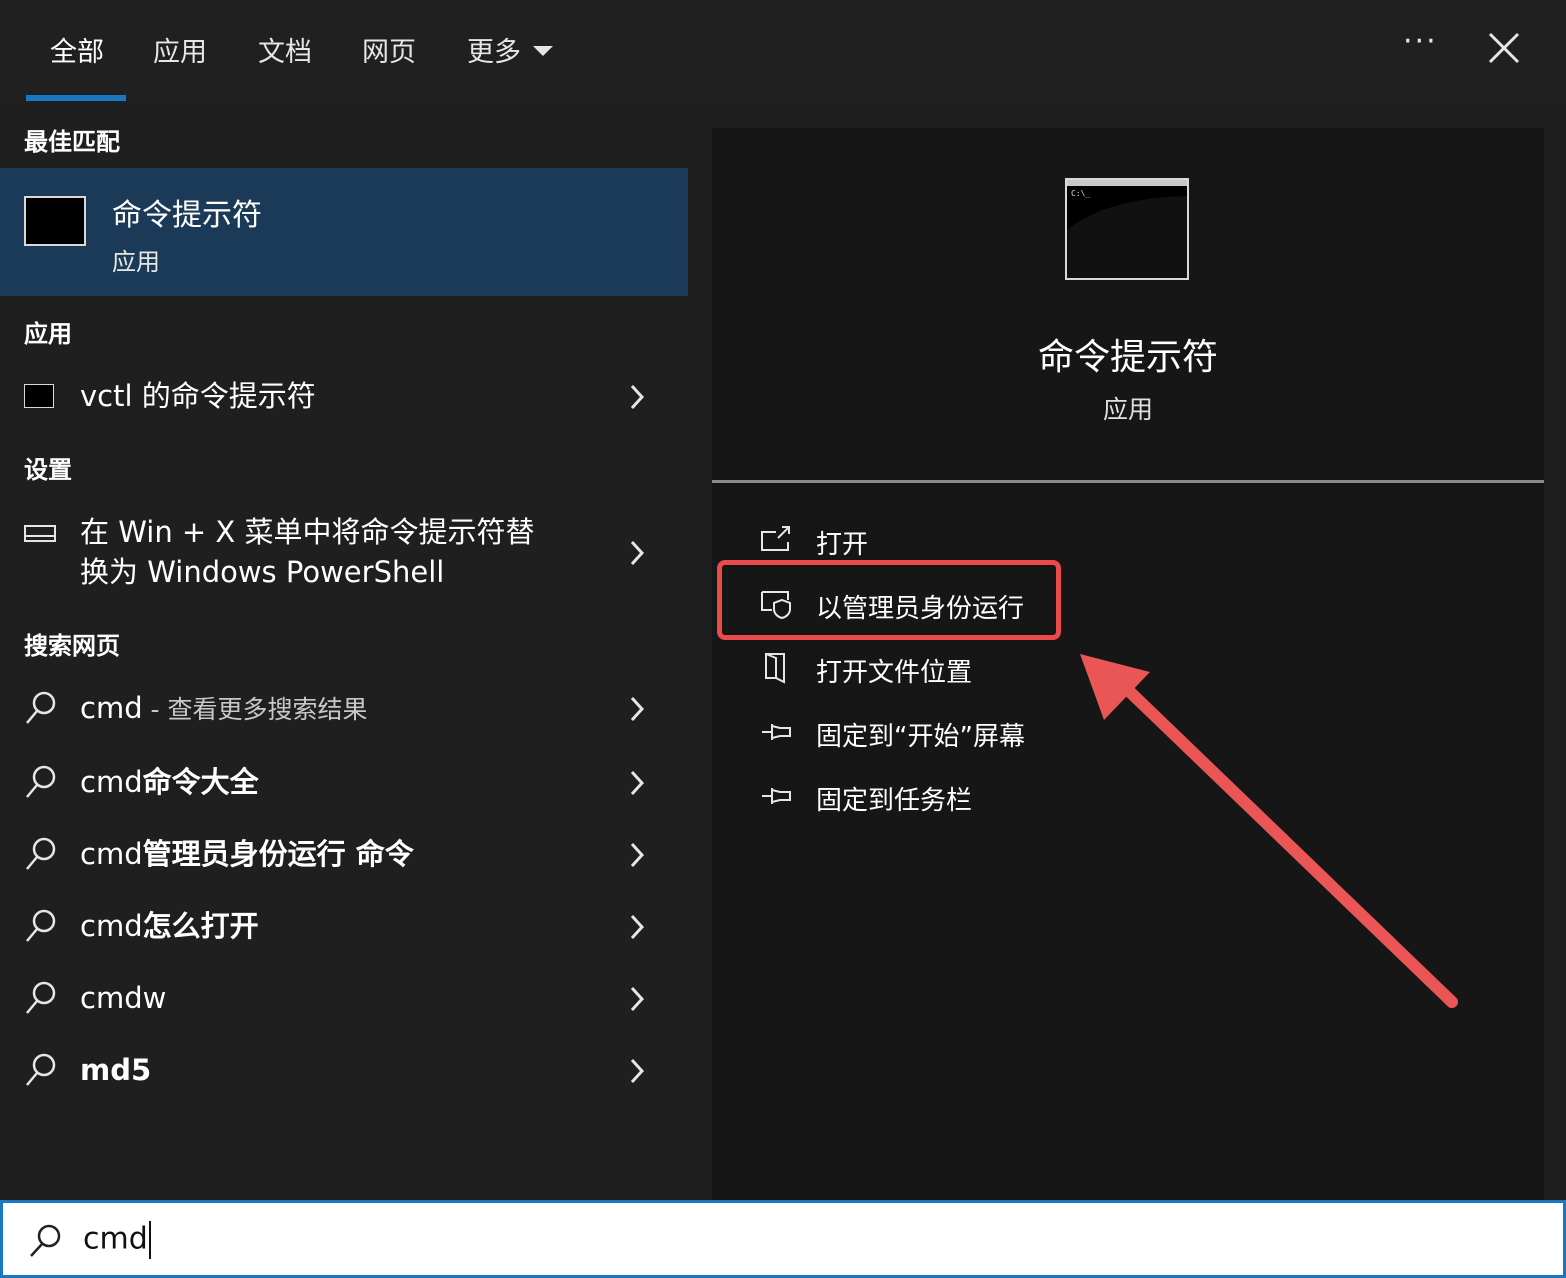  I want to click on best-match-item: 命令提示符 应用, so click(344, 232).